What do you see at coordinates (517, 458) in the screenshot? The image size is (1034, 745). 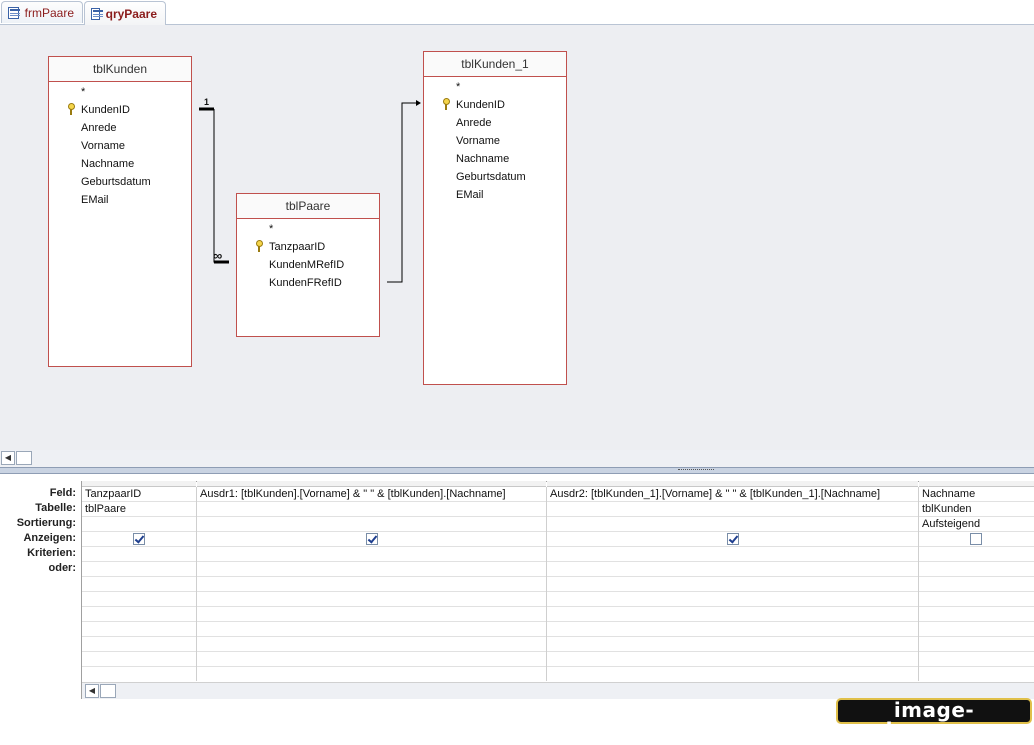 I see `design-horizontal-scrollbar: ◀` at bounding box center [517, 458].